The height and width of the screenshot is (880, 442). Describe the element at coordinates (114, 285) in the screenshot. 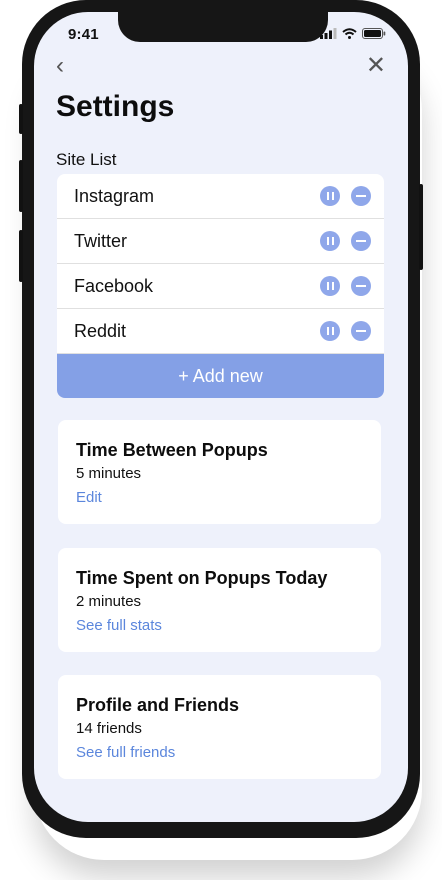

I see `site-name: Facebook` at that location.